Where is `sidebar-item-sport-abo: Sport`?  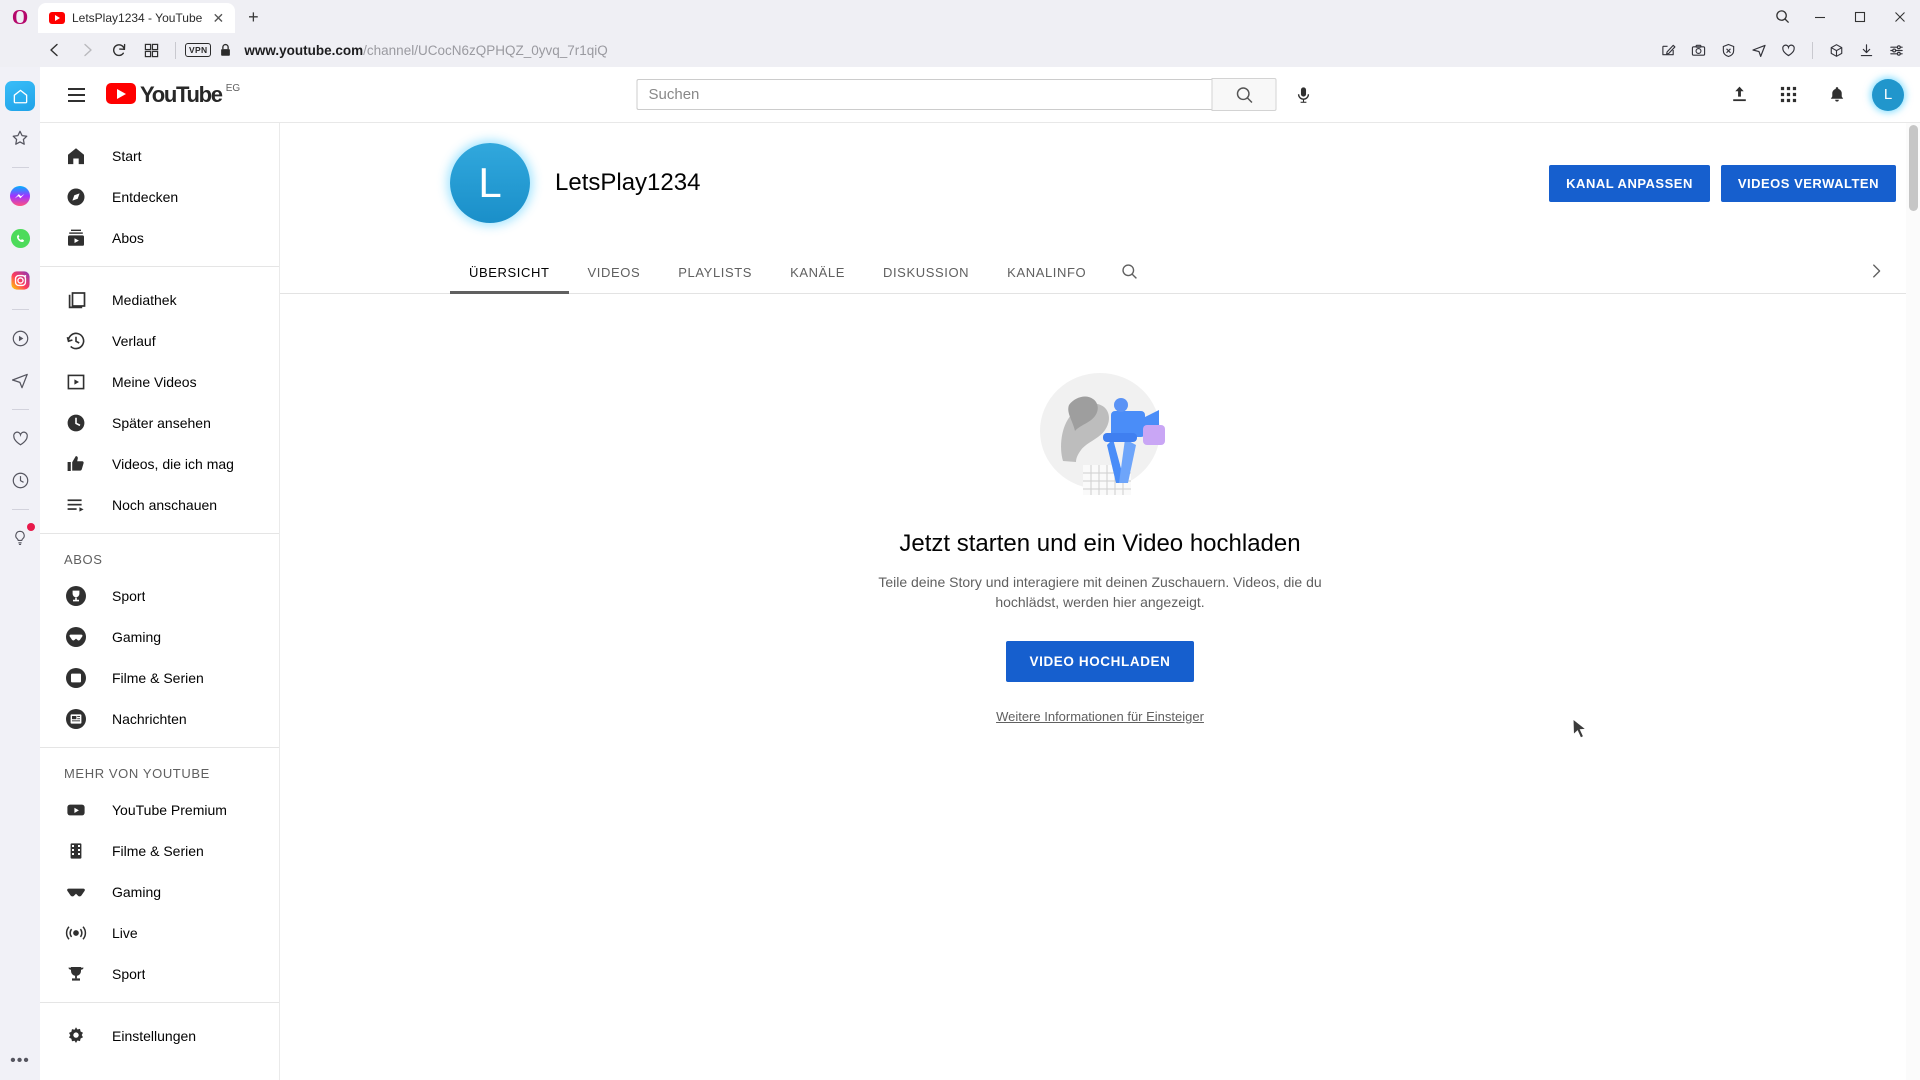 sidebar-item-sport-abo: Sport is located at coordinates (159, 595).